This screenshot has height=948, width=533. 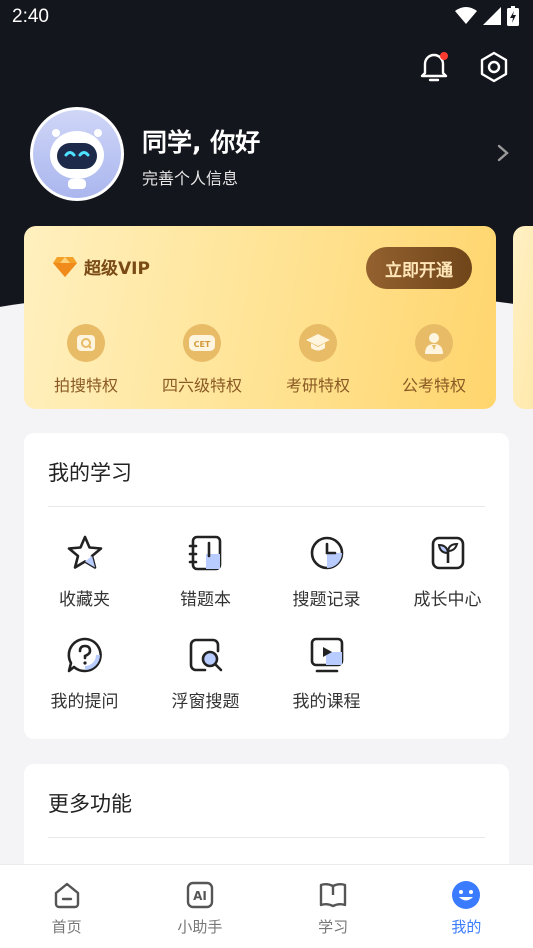 I want to click on cet-badge-text: CET, so click(x=202, y=344).